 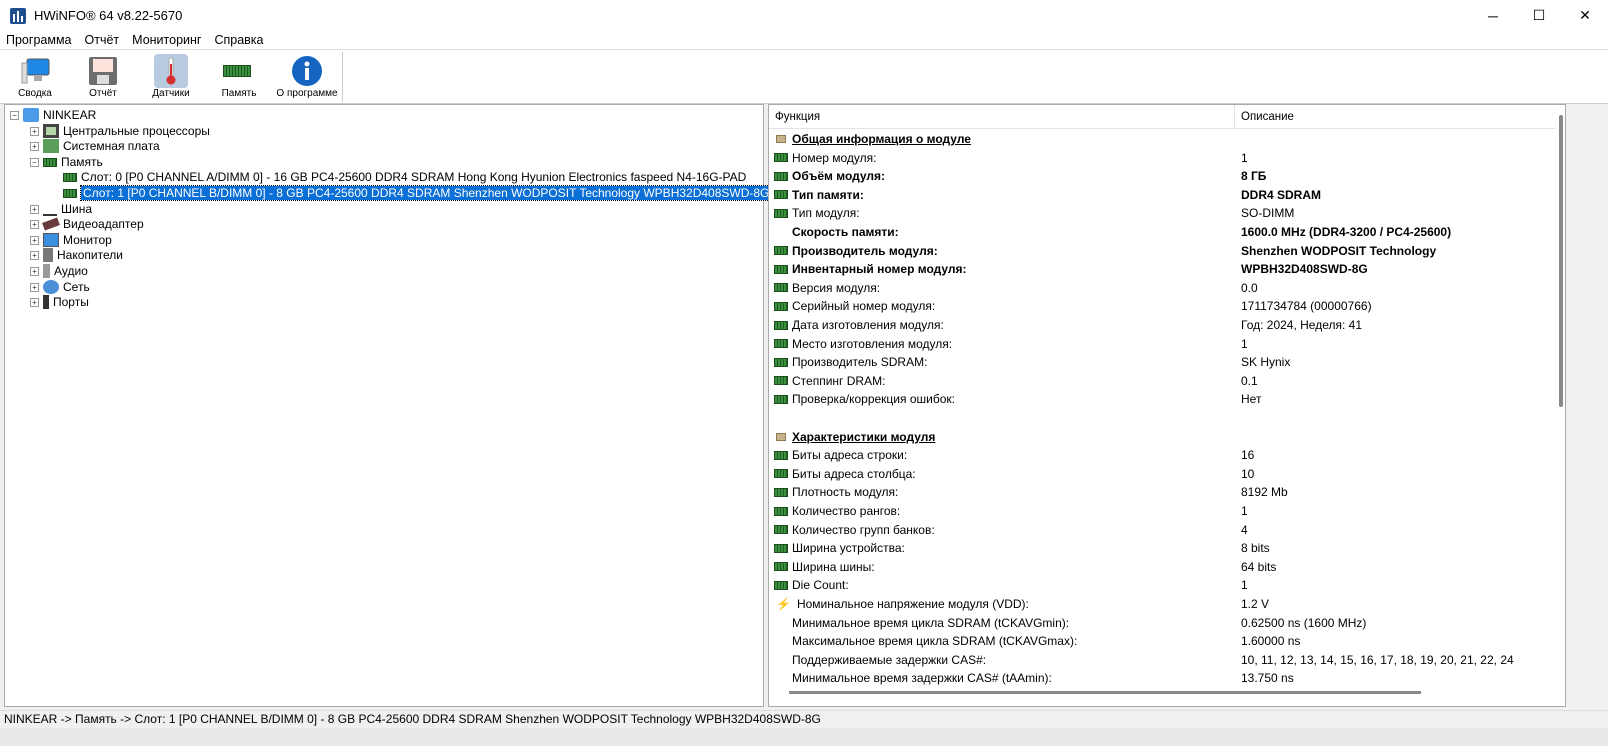 What do you see at coordinates (53, 115) in the screenshot?
I see `tree-root: − NINKEAR` at bounding box center [53, 115].